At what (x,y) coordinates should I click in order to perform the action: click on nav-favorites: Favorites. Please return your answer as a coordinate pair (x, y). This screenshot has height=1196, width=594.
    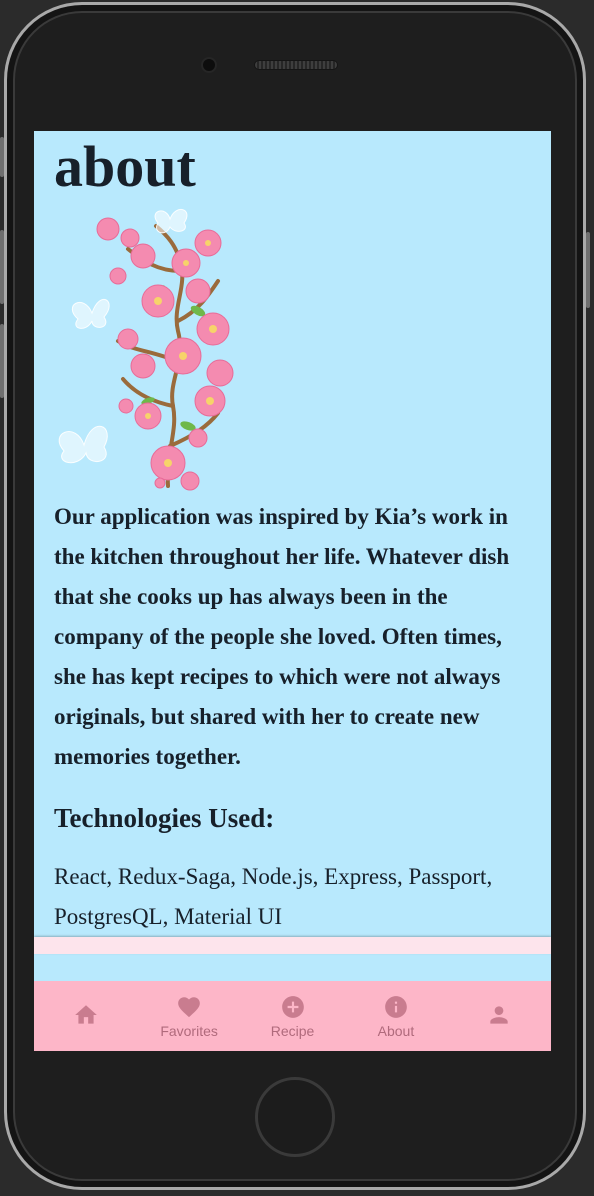
    Looking at the image, I should click on (188, 1016).